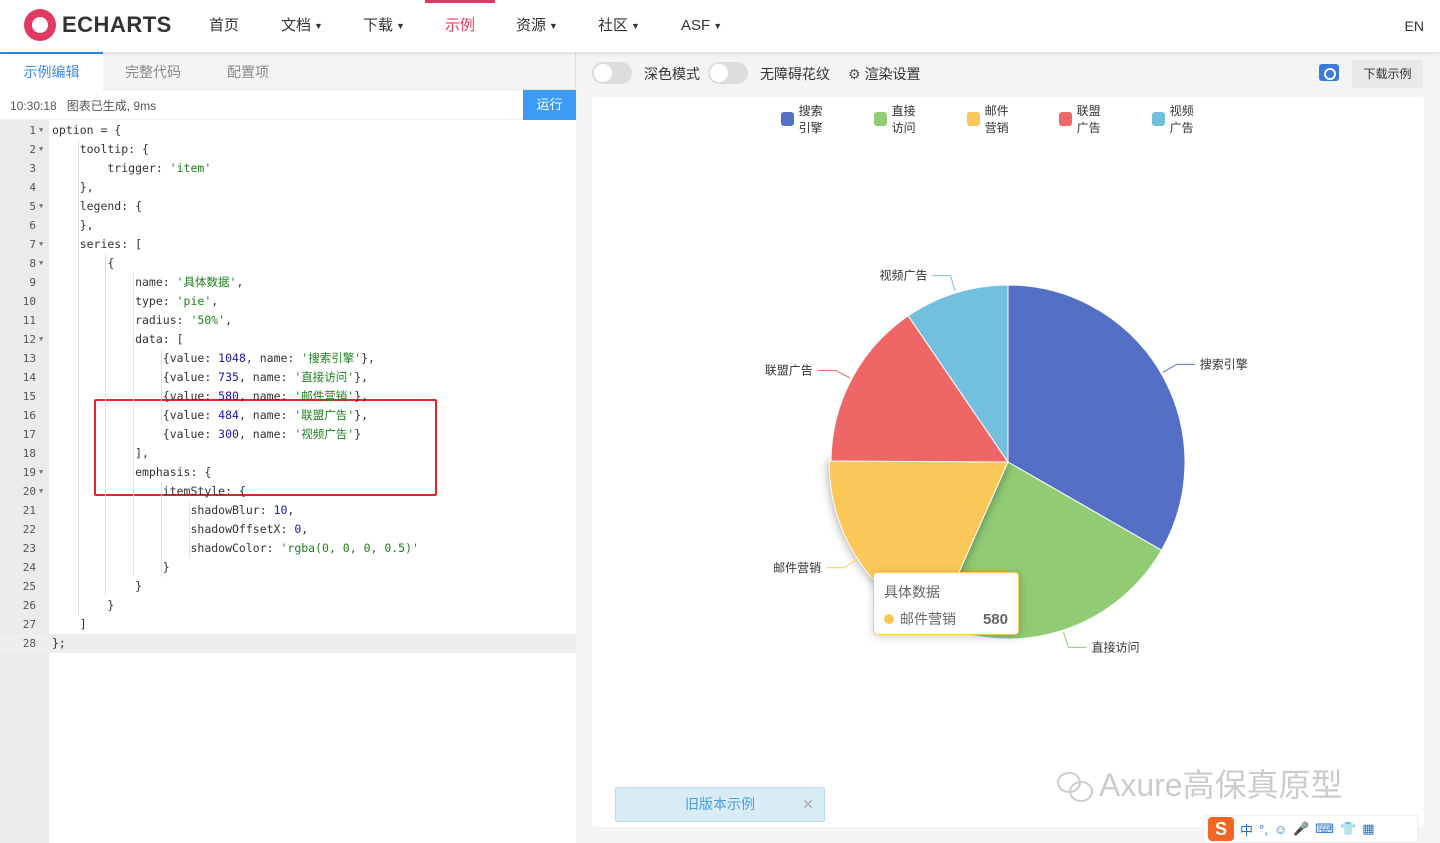 The height and width of the screenshot is (843, 1440). What do you see at coordinates (288, 130) in the screenshot?
I see `code-line: 1 ▼ option = {` at bounding box center [288, 130].